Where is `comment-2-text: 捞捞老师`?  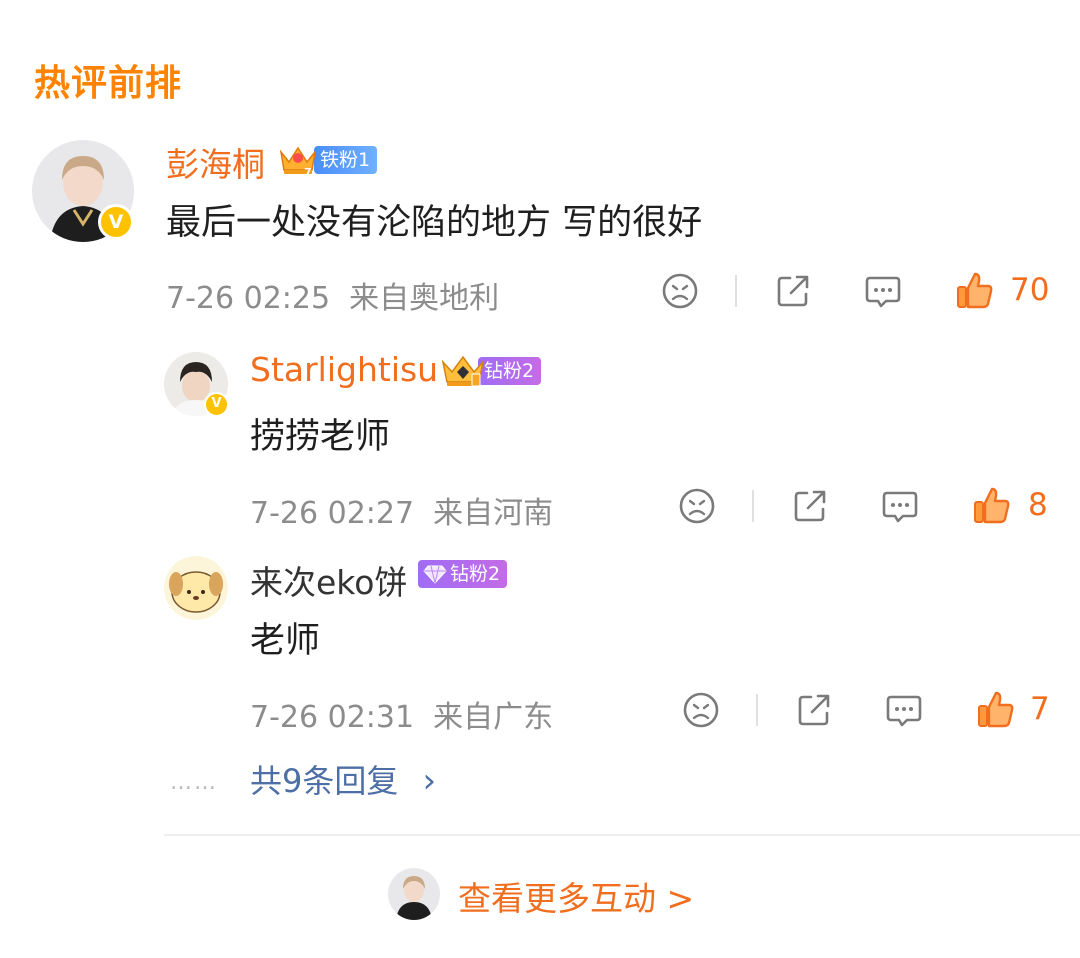 comment-2-text: 捞捞老师 is located at coordinates (320, 437).